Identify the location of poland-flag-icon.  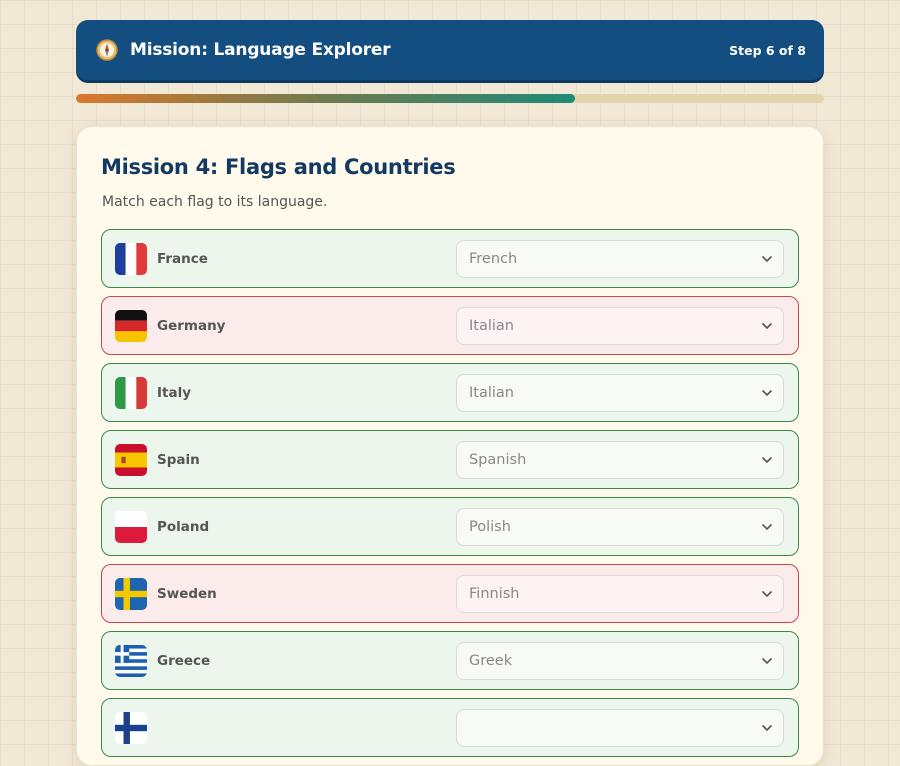
(131, 526).